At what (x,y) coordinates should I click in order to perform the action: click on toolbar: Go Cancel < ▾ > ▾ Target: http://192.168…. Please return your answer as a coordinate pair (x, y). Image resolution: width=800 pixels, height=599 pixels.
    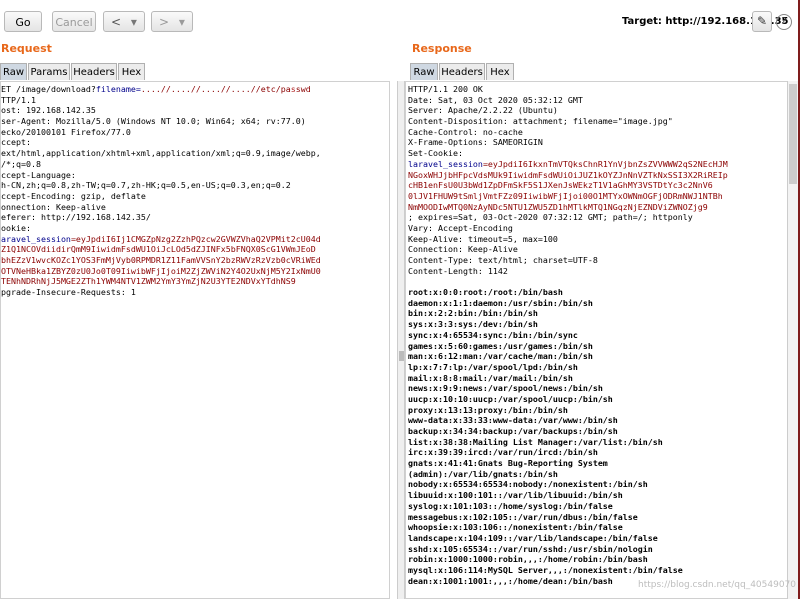
    Looking at the image, I should click on (400, 21).